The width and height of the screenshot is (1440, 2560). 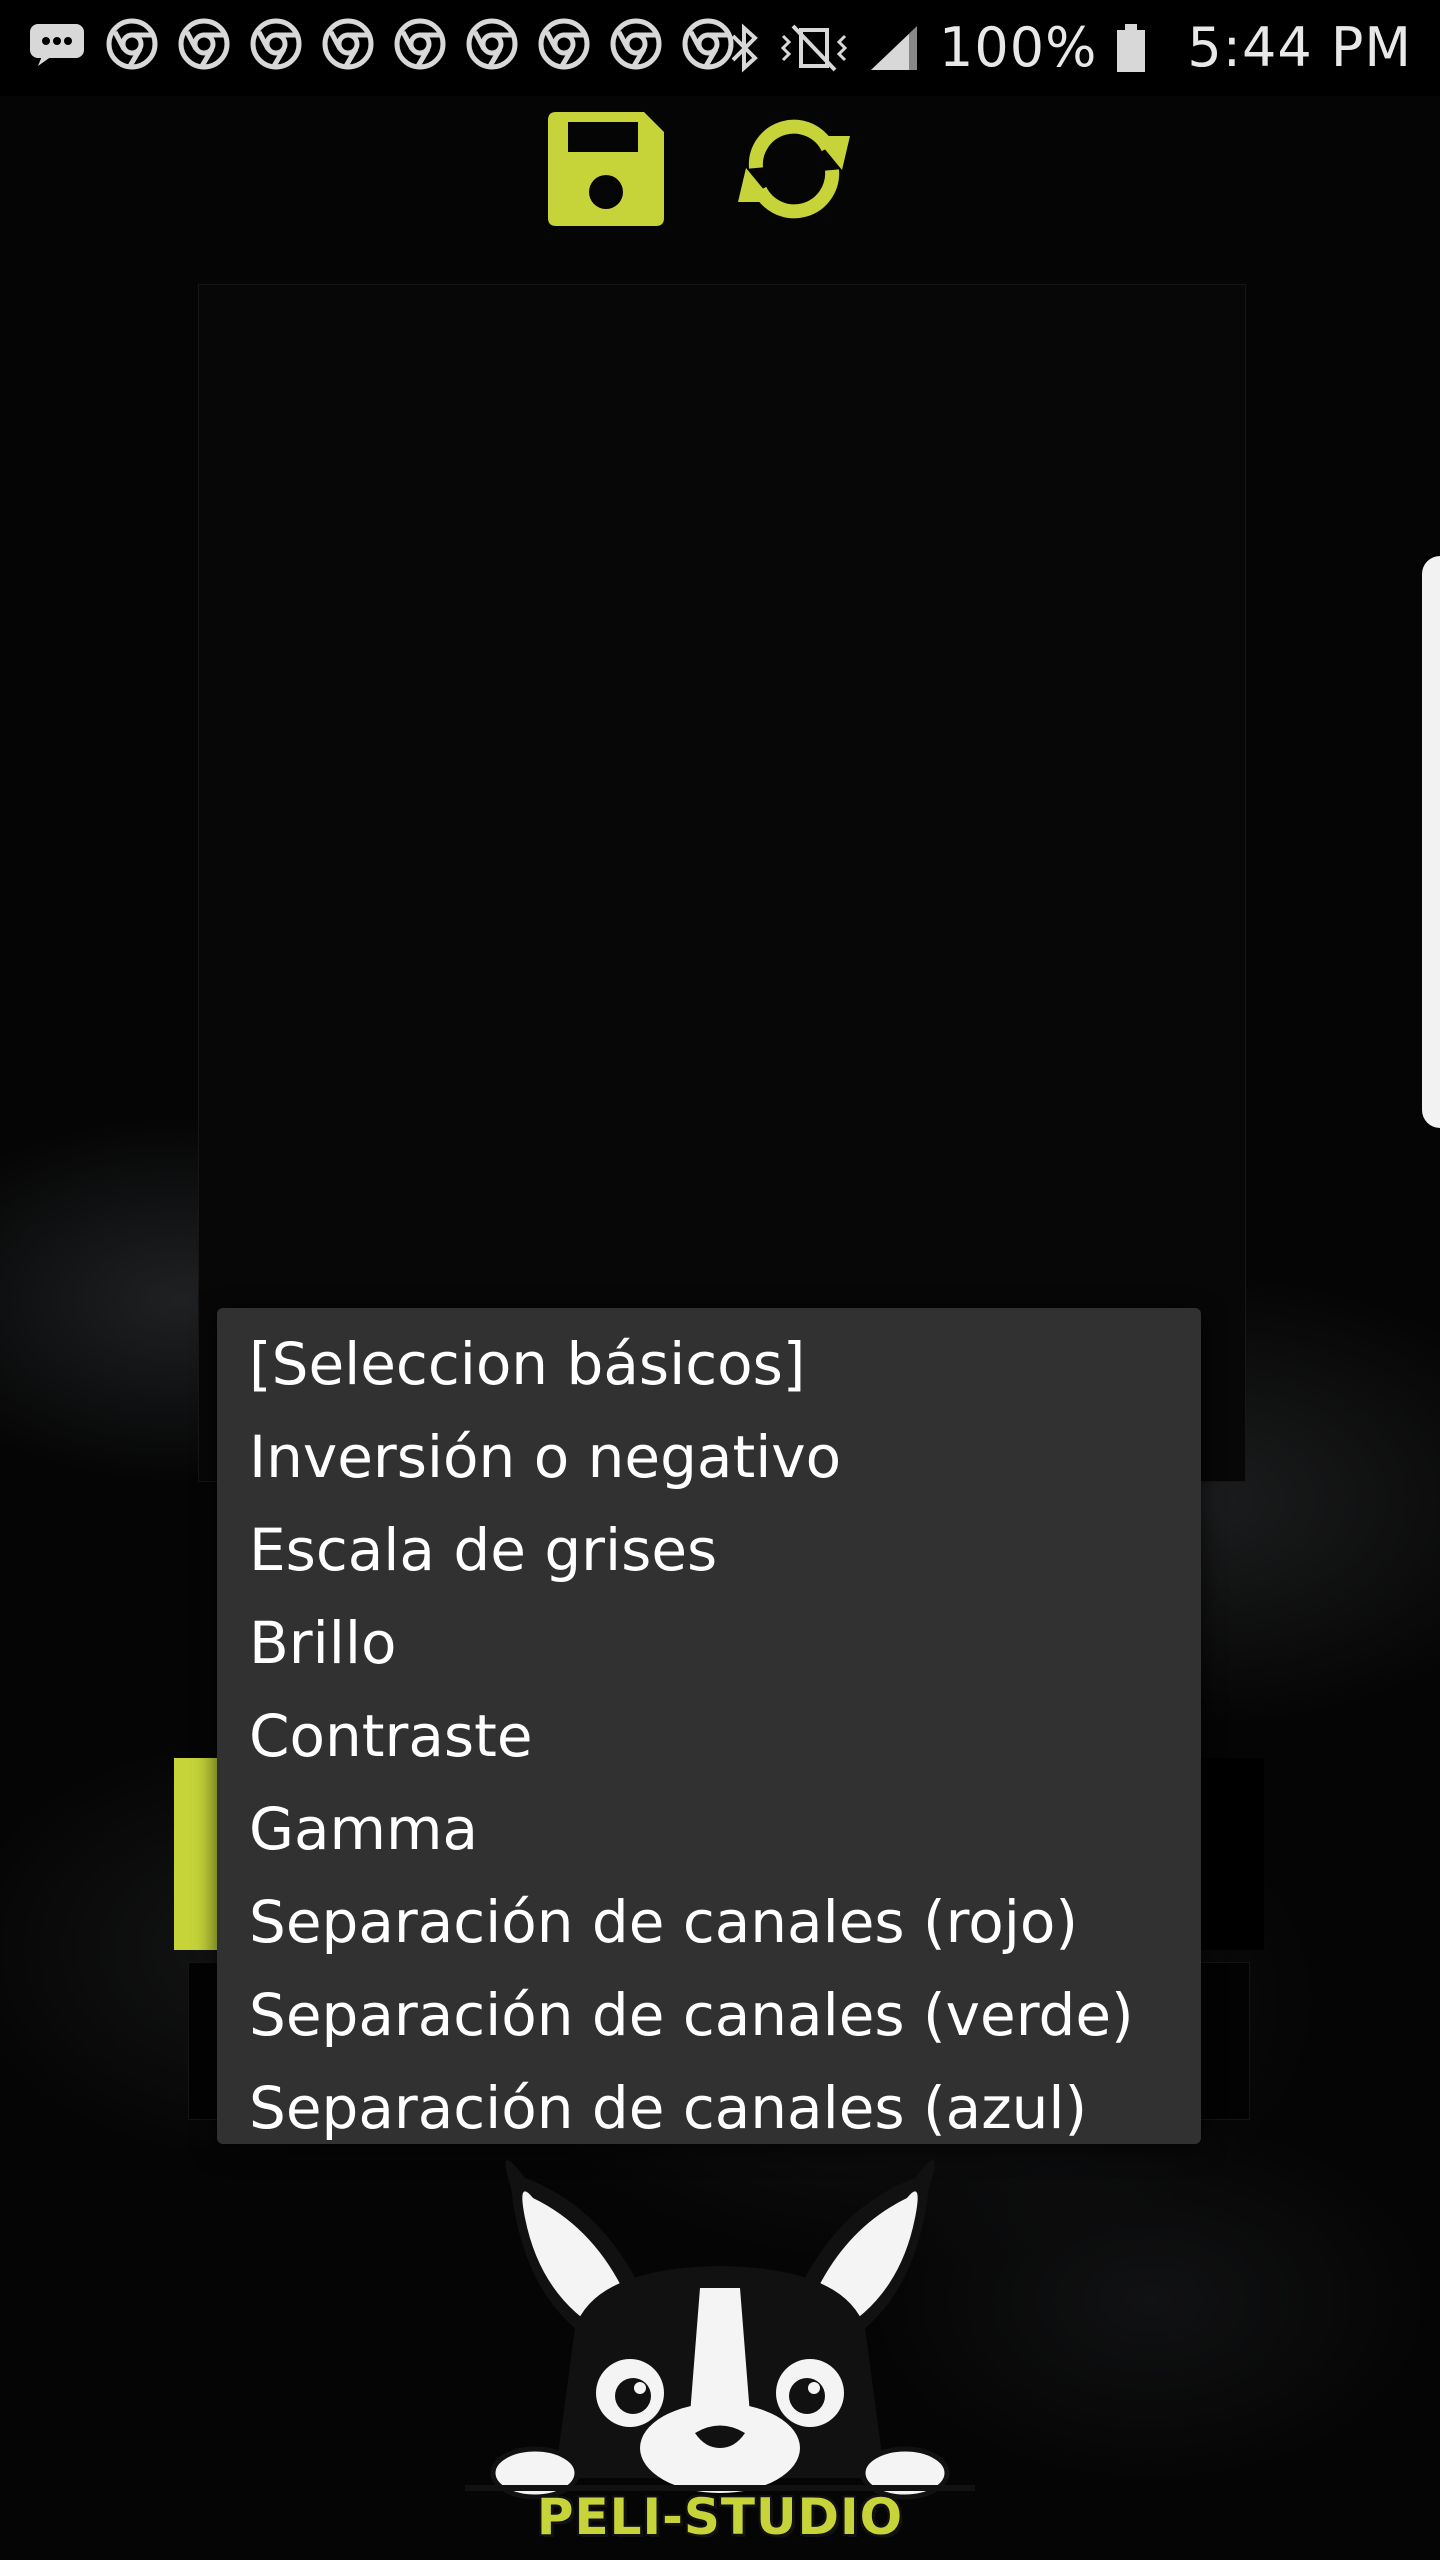 I want to click on dropdown-option: Escala de grises, so click(x=709, y=1550).